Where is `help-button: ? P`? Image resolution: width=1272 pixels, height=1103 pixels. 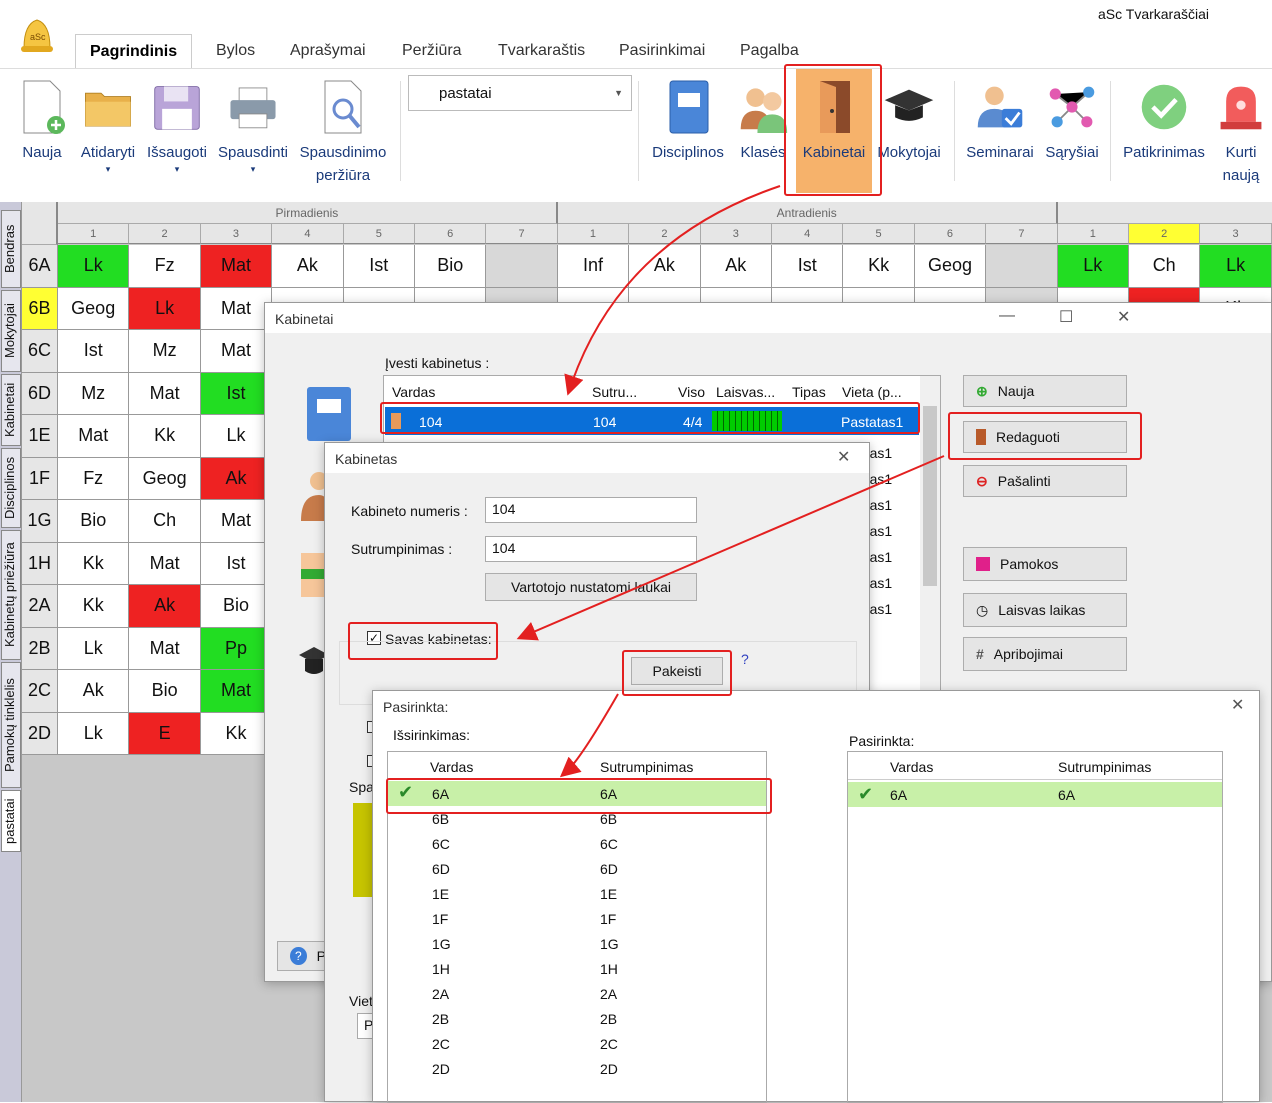 help-button: ? P is located at coordinates (302, 956).